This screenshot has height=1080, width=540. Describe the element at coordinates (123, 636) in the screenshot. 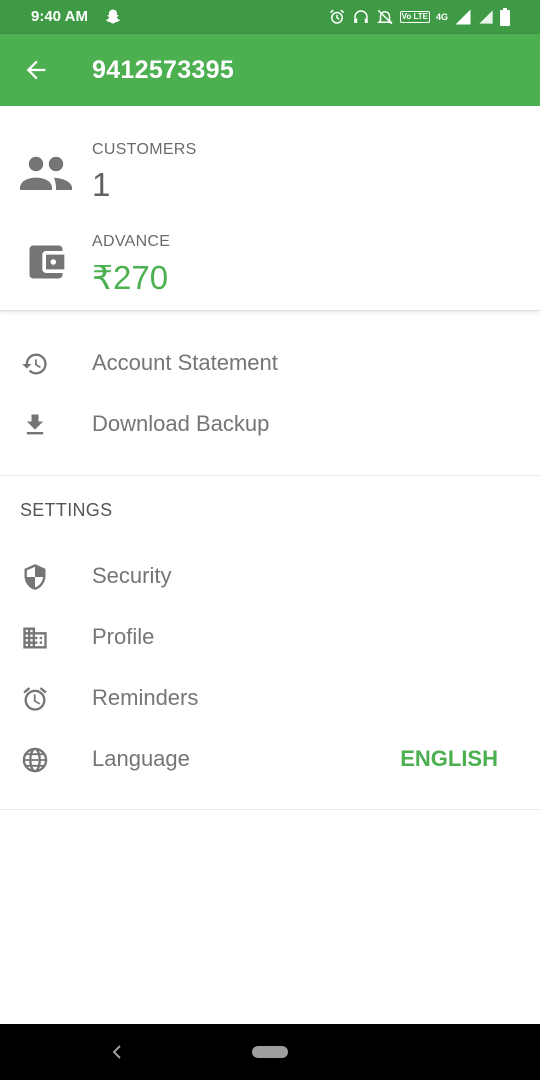

I see `profile-label: Profile` at that location.